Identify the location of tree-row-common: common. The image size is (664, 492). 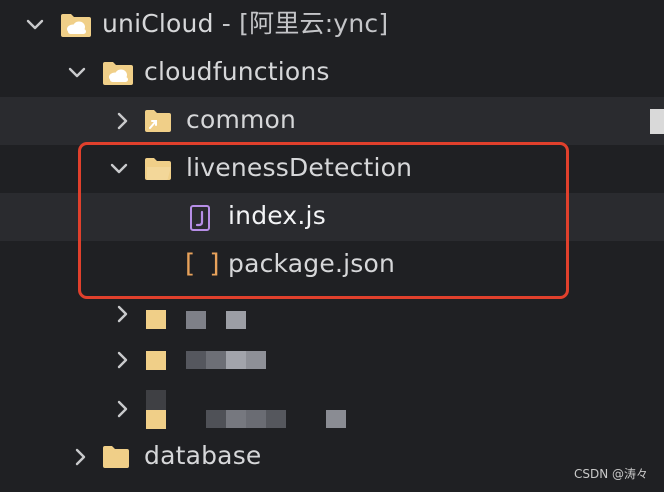
(332, 121).